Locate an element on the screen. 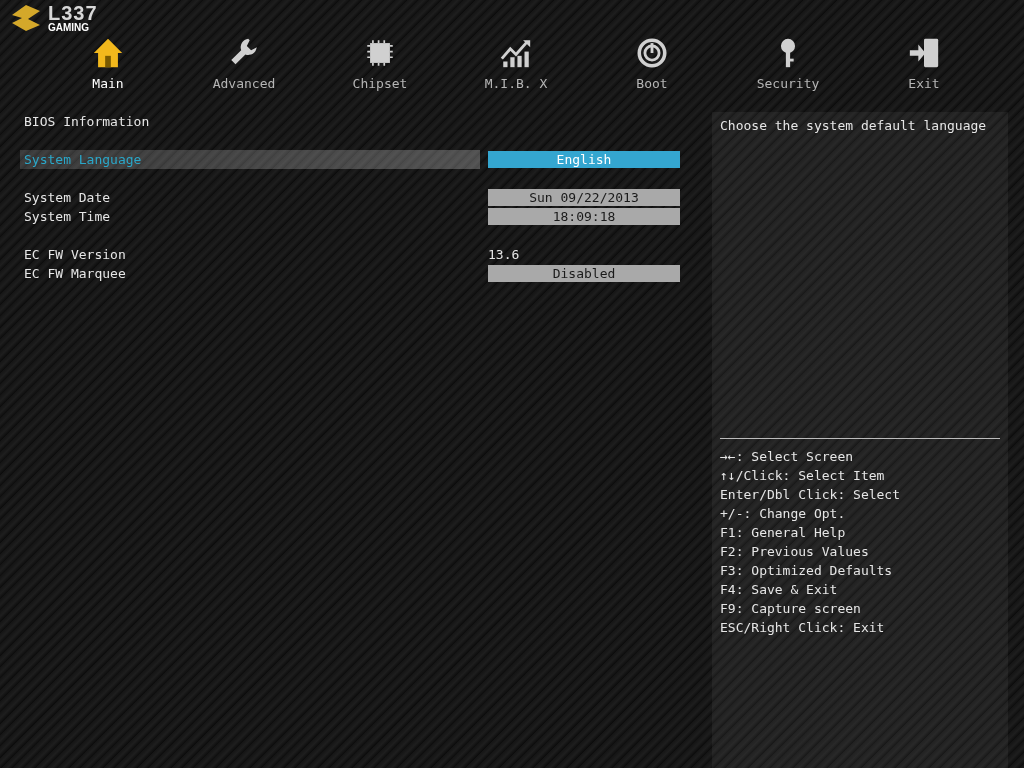  house-icon is located at coordinates (108, 53).